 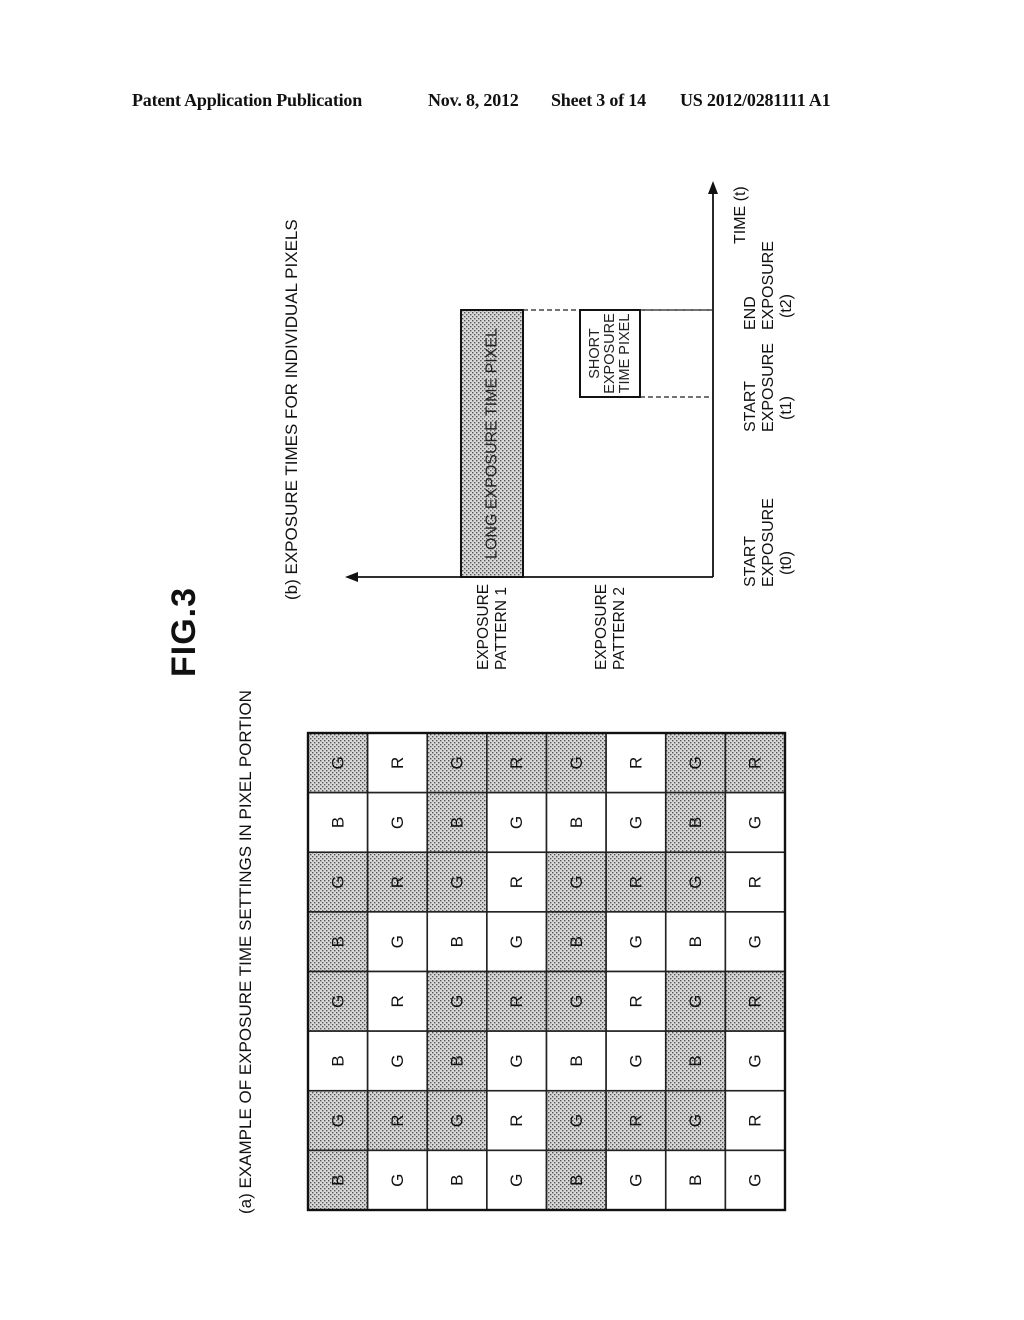 What do you see at coordinates (625, 354) in the screenshot?
I see `exposure-bar-label: TIME PIXEL` at bounding box center [625, 354].